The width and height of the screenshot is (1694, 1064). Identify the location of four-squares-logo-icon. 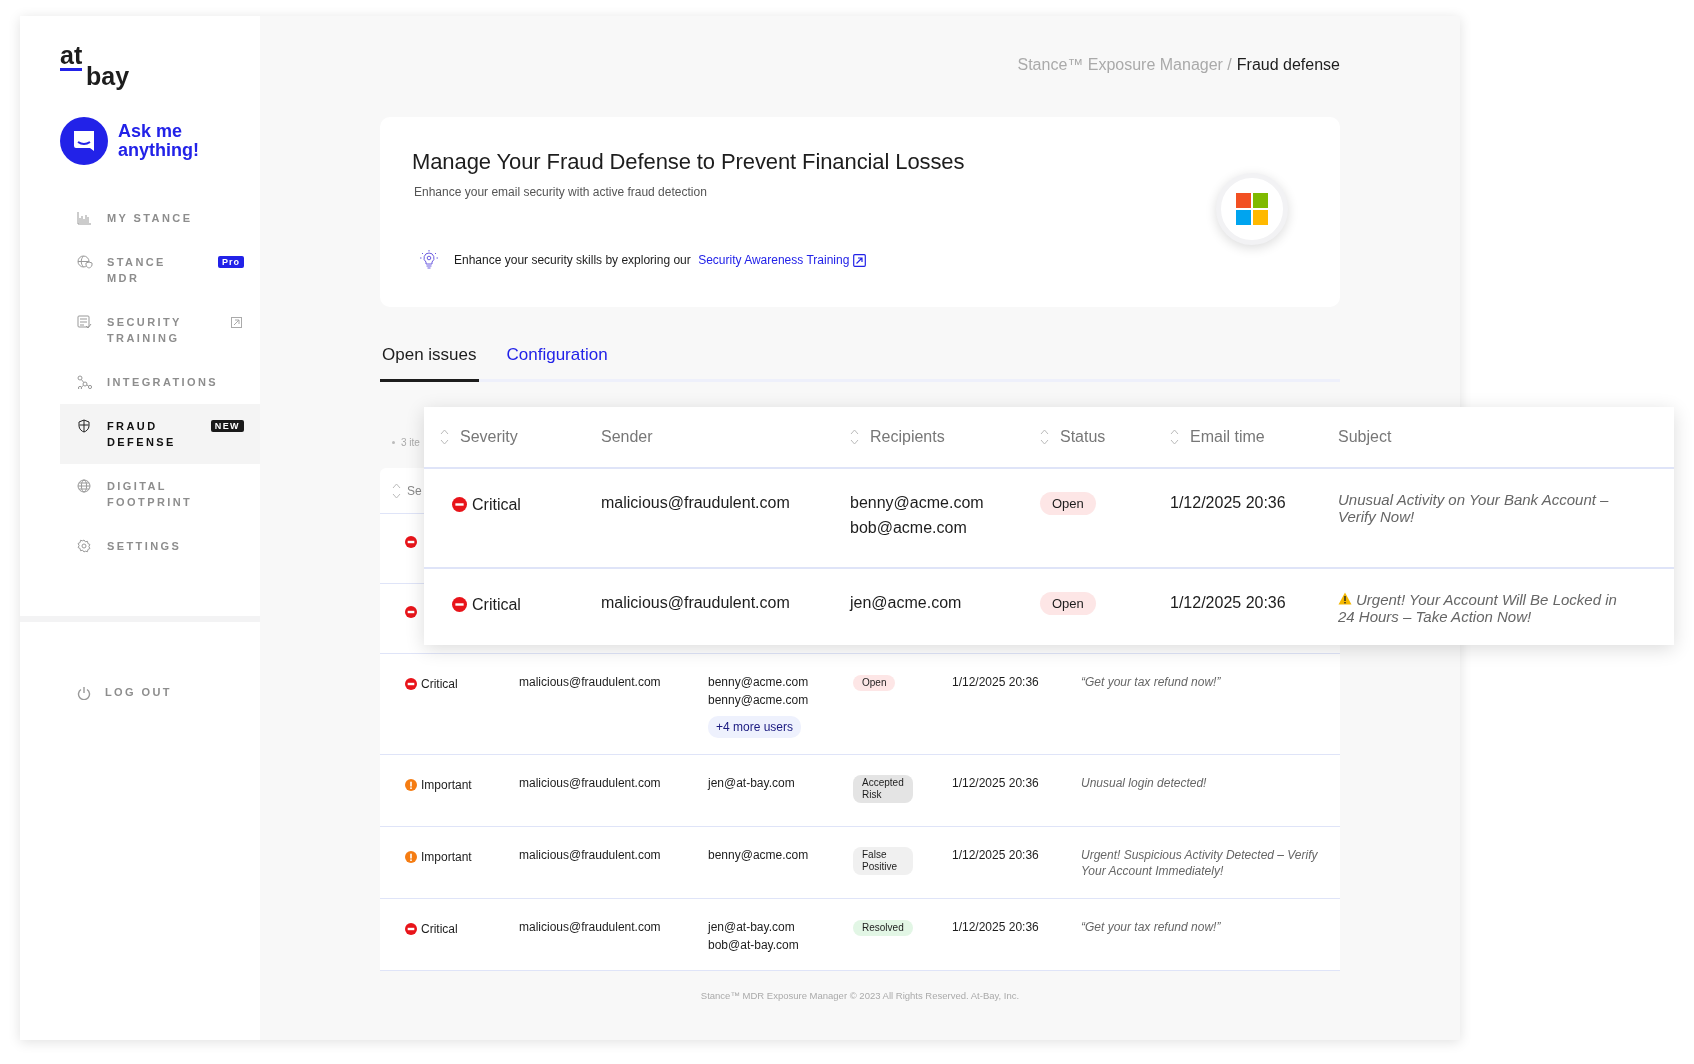
(1252, 209).